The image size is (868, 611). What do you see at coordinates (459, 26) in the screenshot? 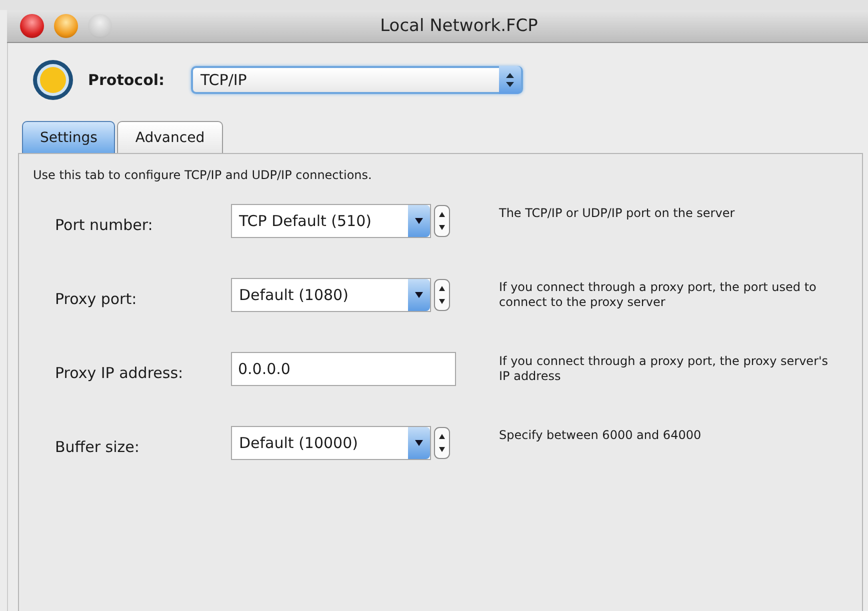
I see `window-title: Local Network.FCP` at bounding box center [459, 26].